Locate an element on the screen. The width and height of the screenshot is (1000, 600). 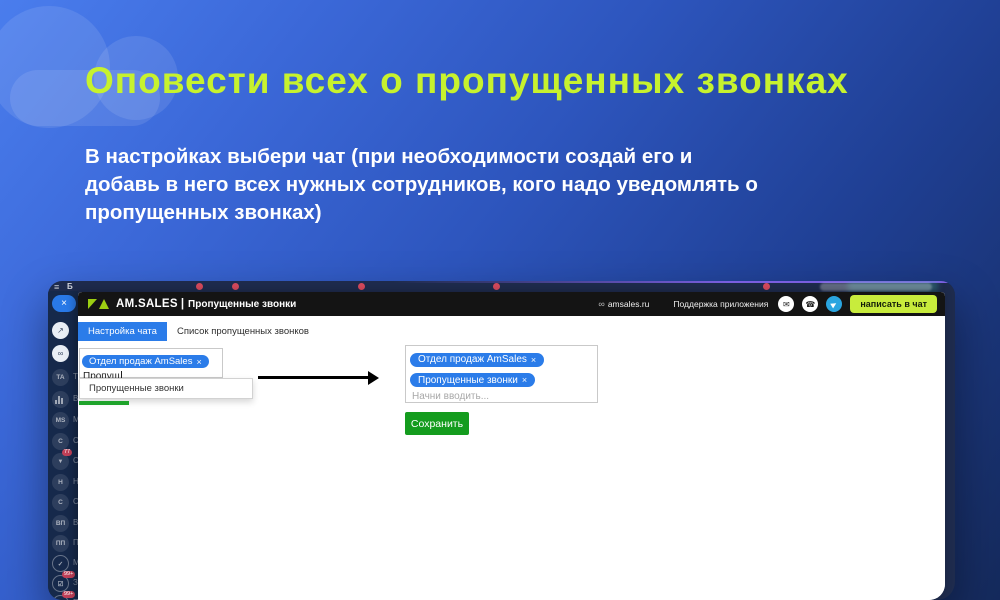
background-window-title: Б is located at coordinates (70, 286).